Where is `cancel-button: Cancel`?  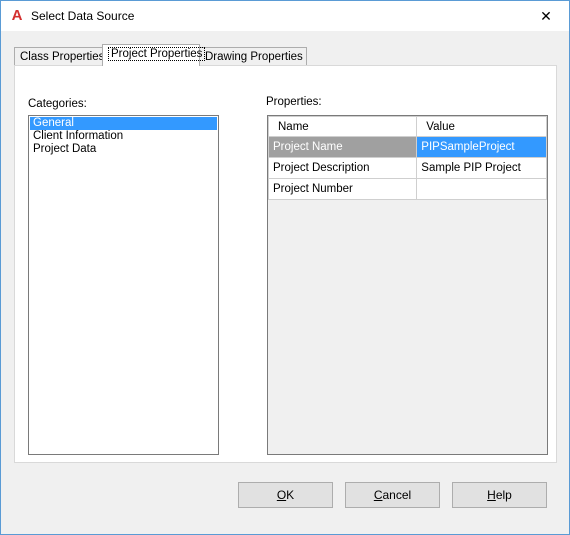 cancel-button: Cancel is located at coordinates (392, 495).